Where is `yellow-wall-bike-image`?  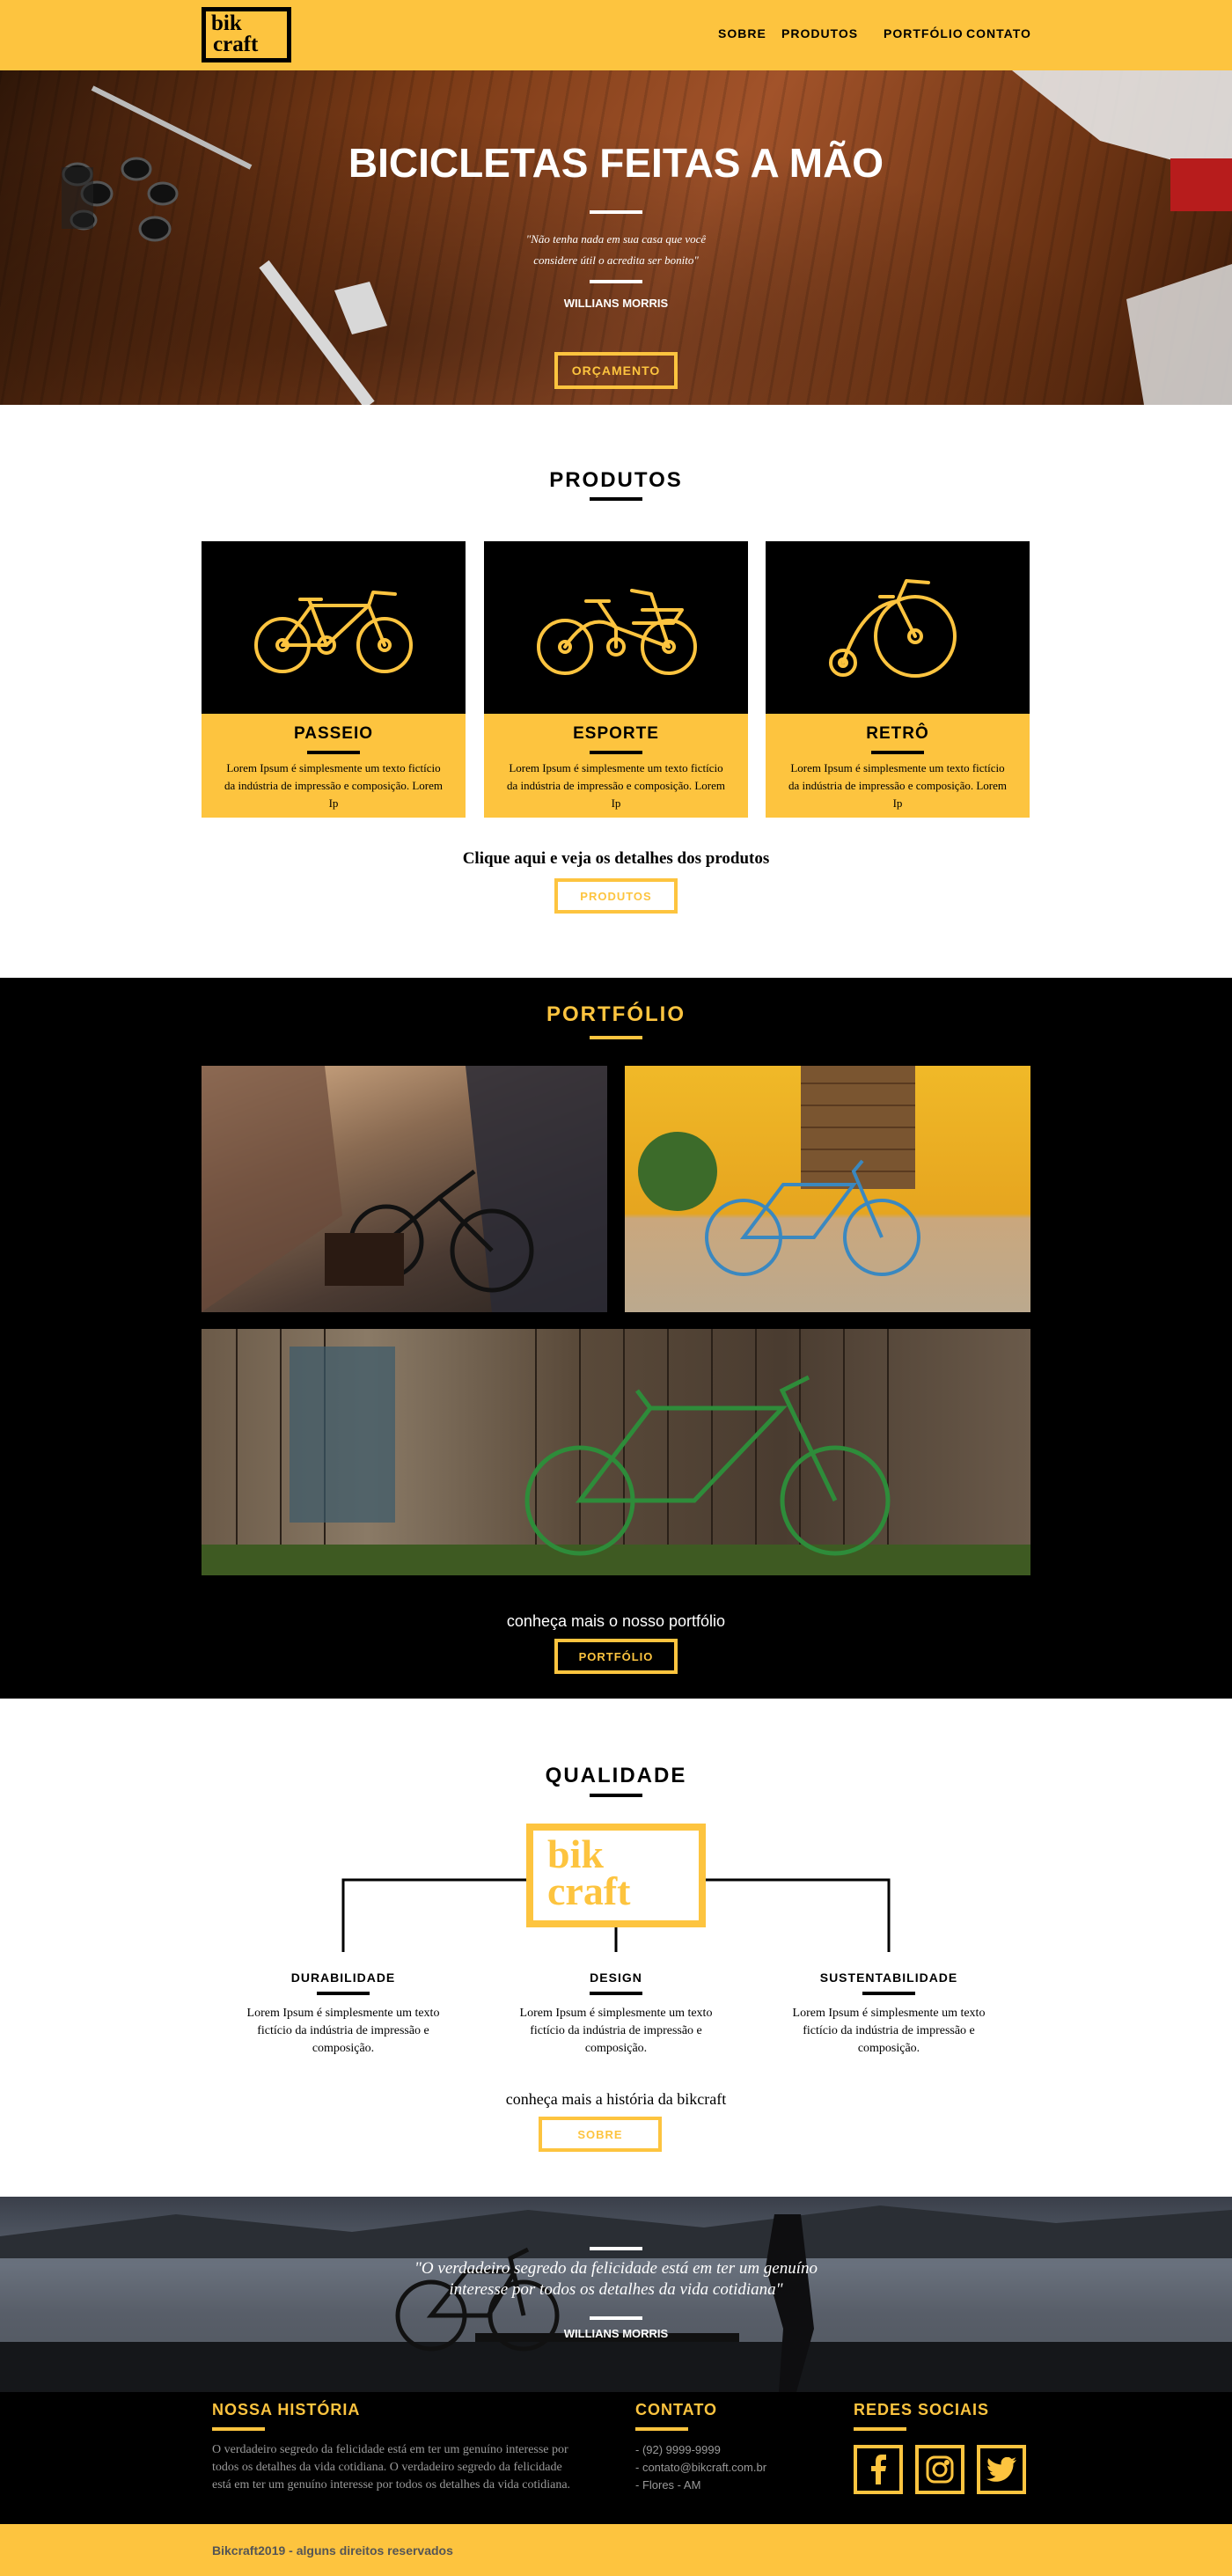 yellow-wall-bike-image is located at coordinates (779, 1171).